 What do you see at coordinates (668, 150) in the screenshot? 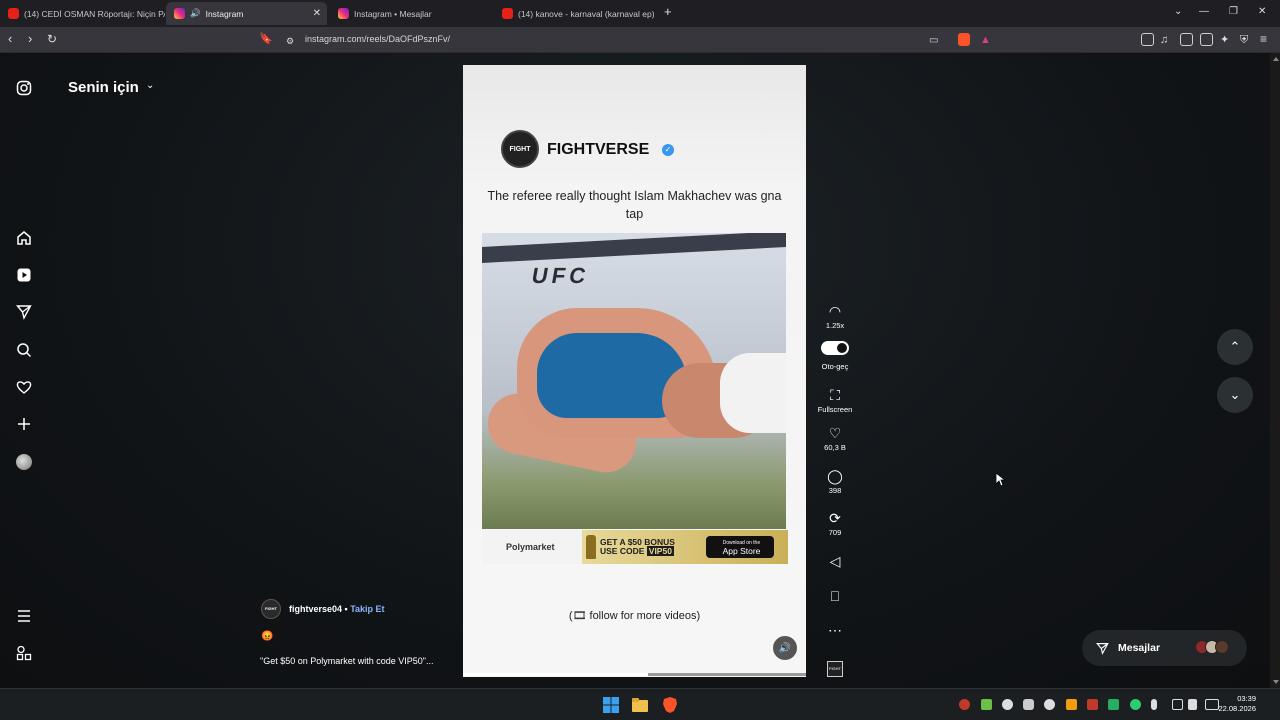
I see `verified-badge-icon: ✓` at bounding box center [668, 150].